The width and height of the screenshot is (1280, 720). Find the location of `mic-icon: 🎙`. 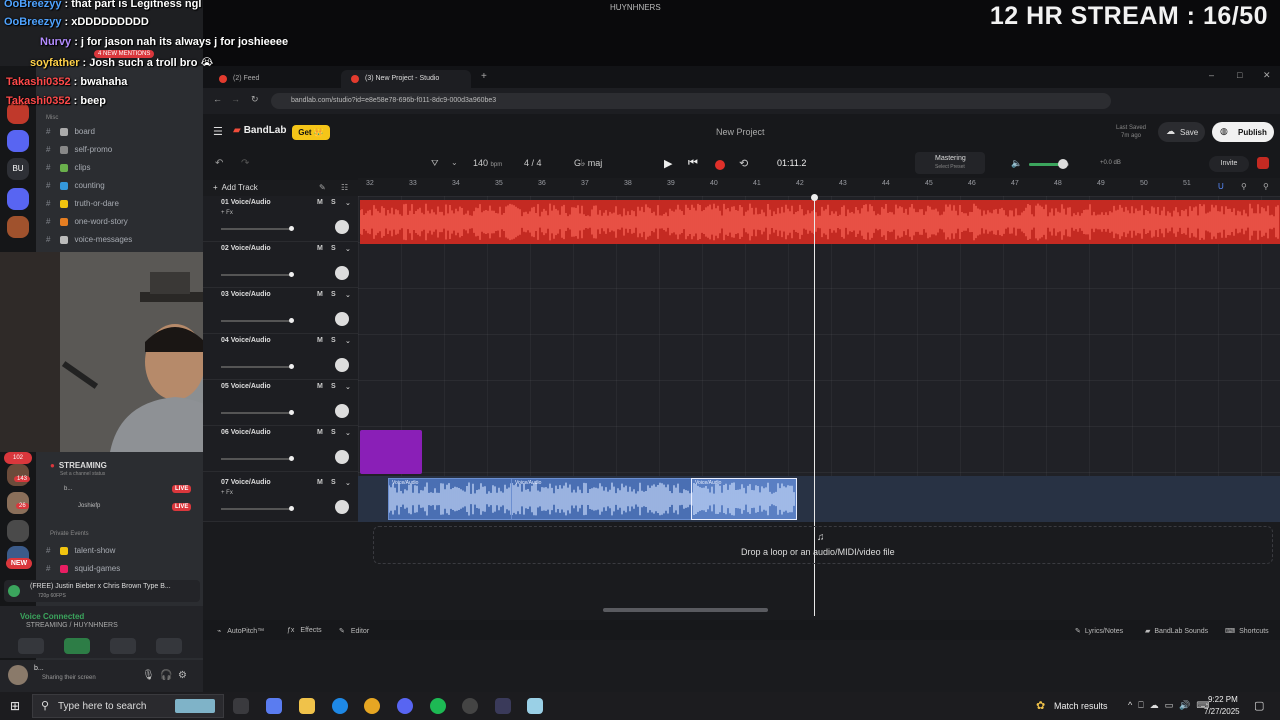

mic-icon: 🎙 is located at coordinates (148, 675).